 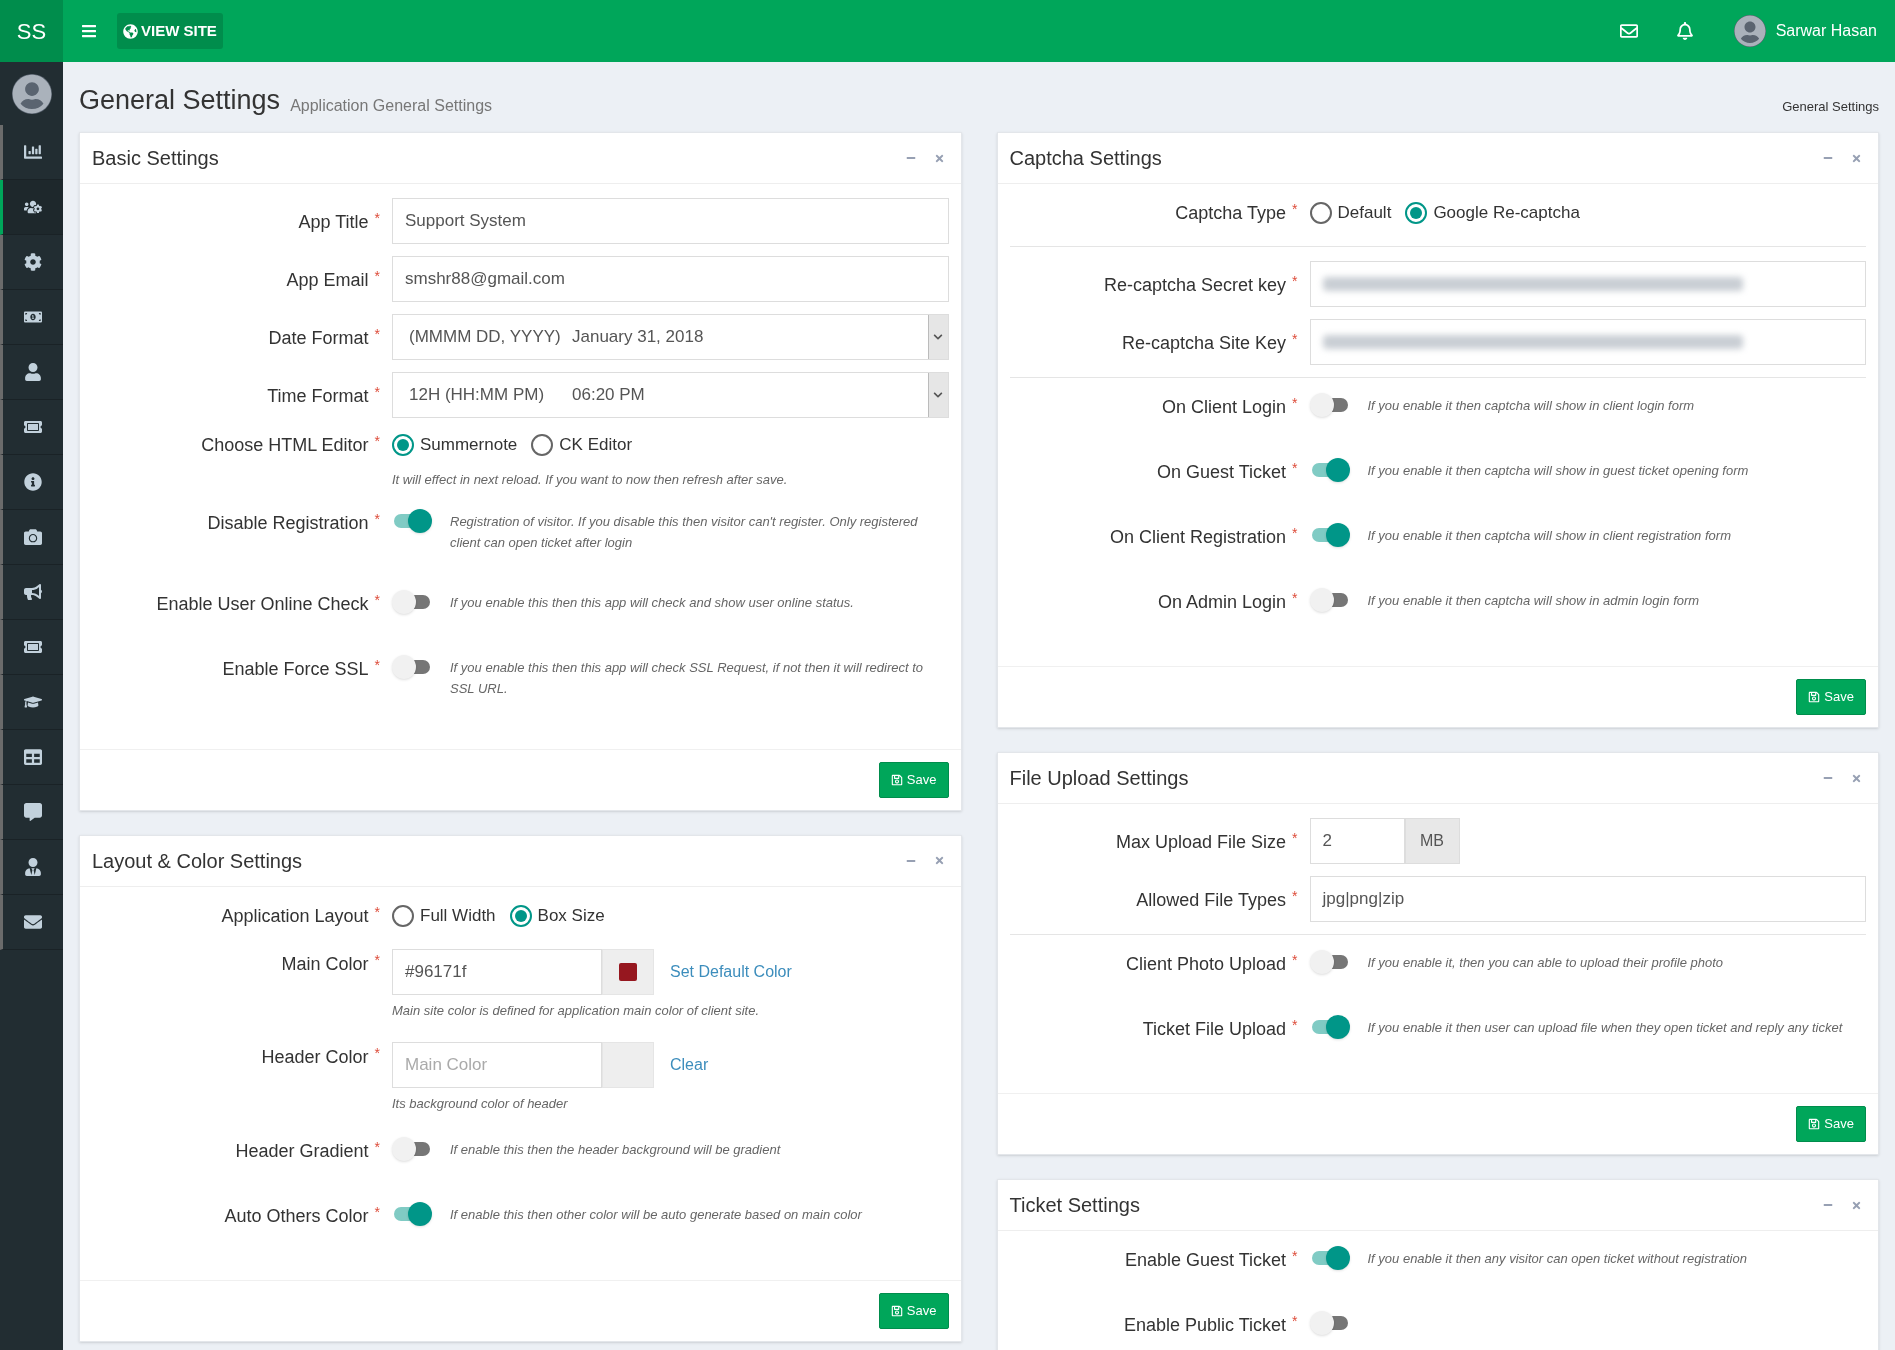 I want to click on help-text: If you enable this then this app will check and show user online status., so click(x=652, y=602).